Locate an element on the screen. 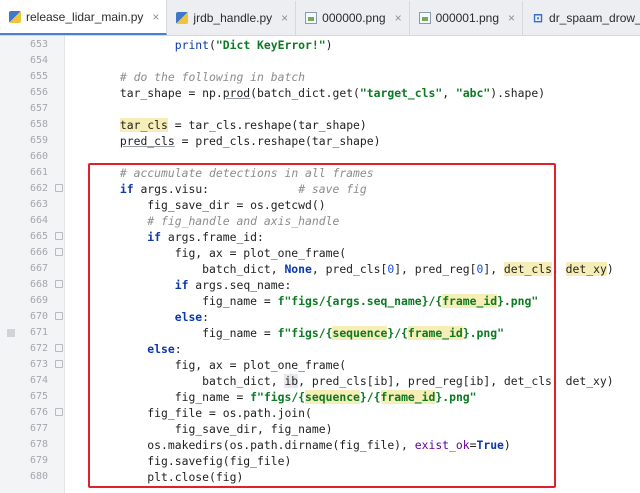  code-line: 655 # do the following in batch is located at coordinates (335, 77).